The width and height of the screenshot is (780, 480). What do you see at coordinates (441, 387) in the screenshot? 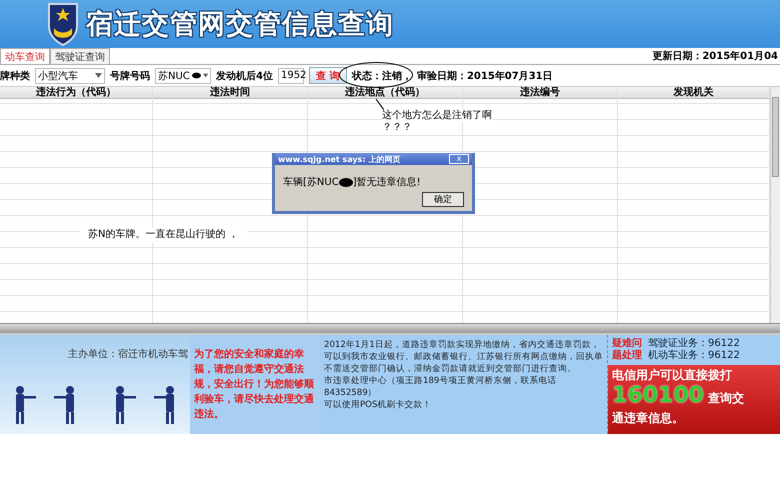
I see `notice-text: 市违章处理中心（项王路189号项王黄河桥东侧，联系电话84352589）` at bounding box center [441, 387].